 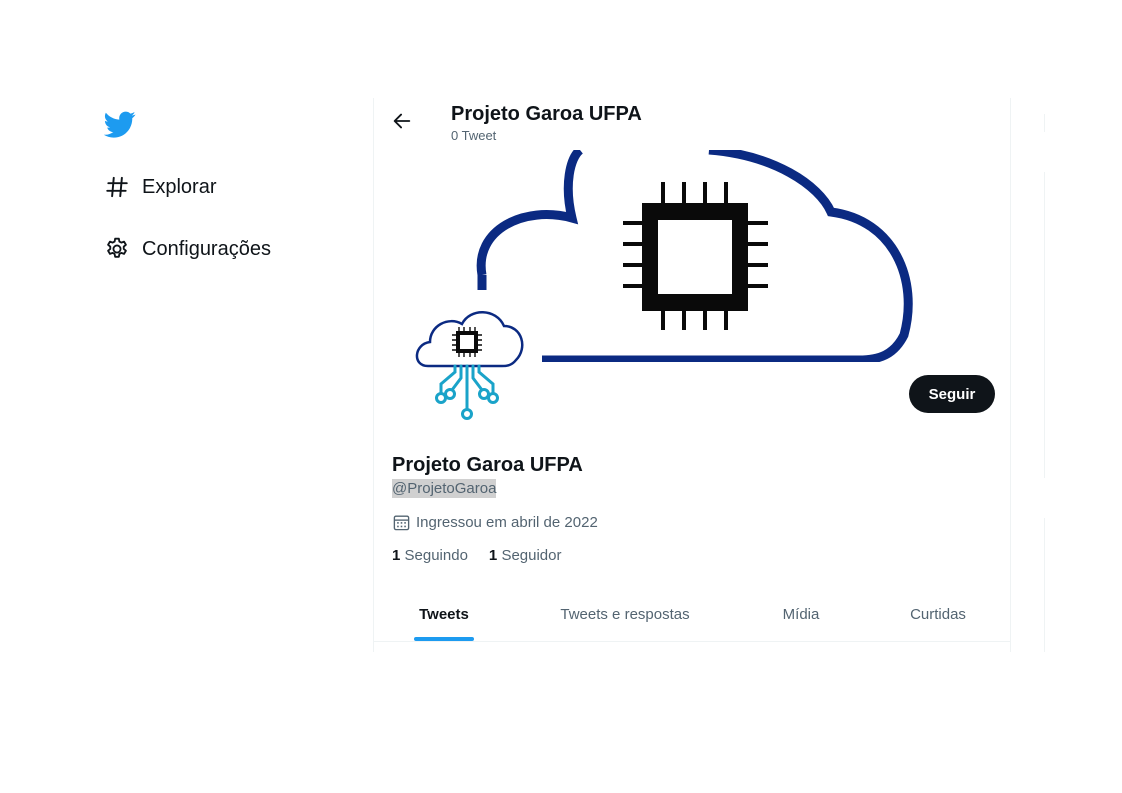 I want to click on calendar-icon, so click(x=401, y=522).